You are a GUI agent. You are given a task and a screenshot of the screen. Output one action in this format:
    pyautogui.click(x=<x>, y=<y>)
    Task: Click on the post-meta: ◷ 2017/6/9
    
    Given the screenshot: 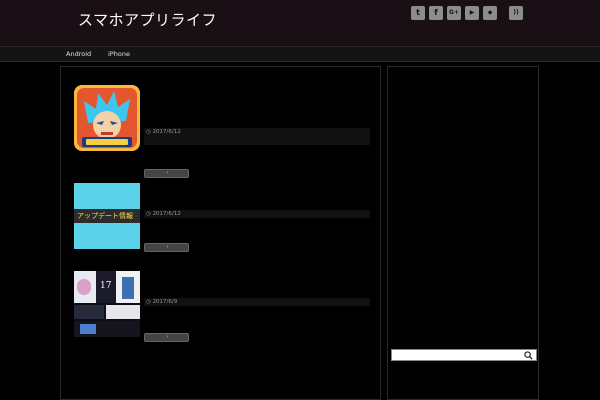 What is the action you would take?
    pyautogui.click(x=257, y=302)
    